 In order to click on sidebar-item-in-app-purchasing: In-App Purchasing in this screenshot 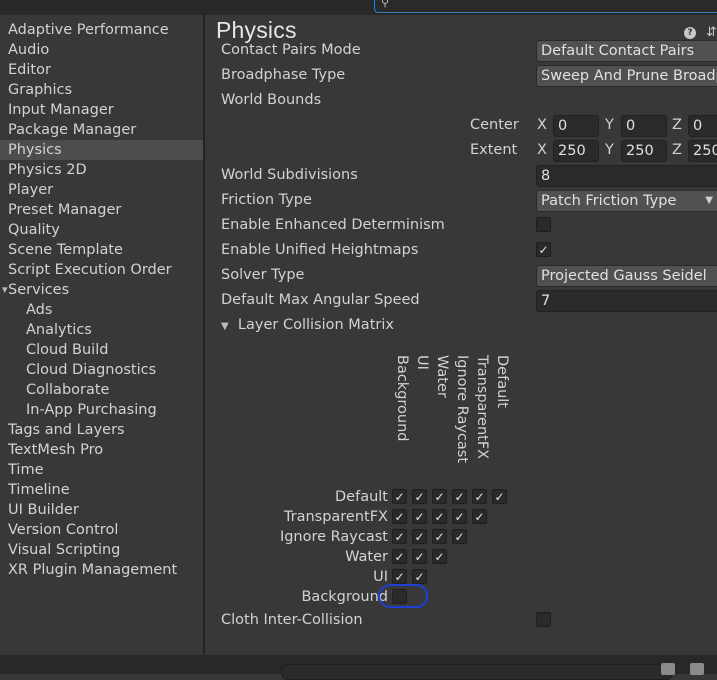, I will do `click(91, 410)`.